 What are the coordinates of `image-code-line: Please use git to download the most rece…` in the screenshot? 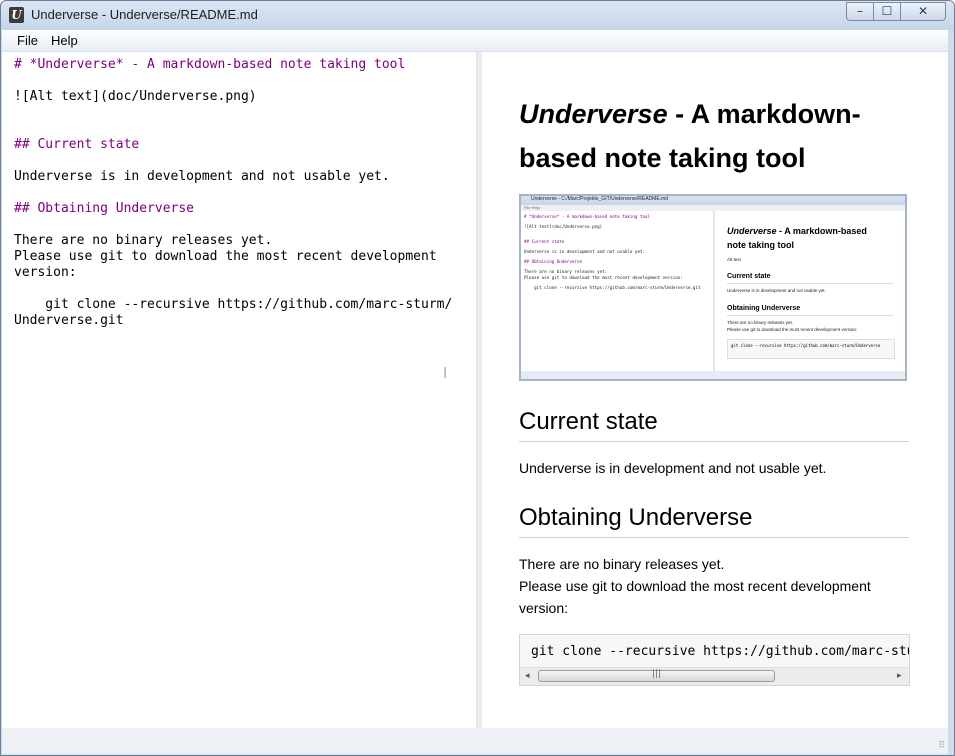 It's located at (603, 277).